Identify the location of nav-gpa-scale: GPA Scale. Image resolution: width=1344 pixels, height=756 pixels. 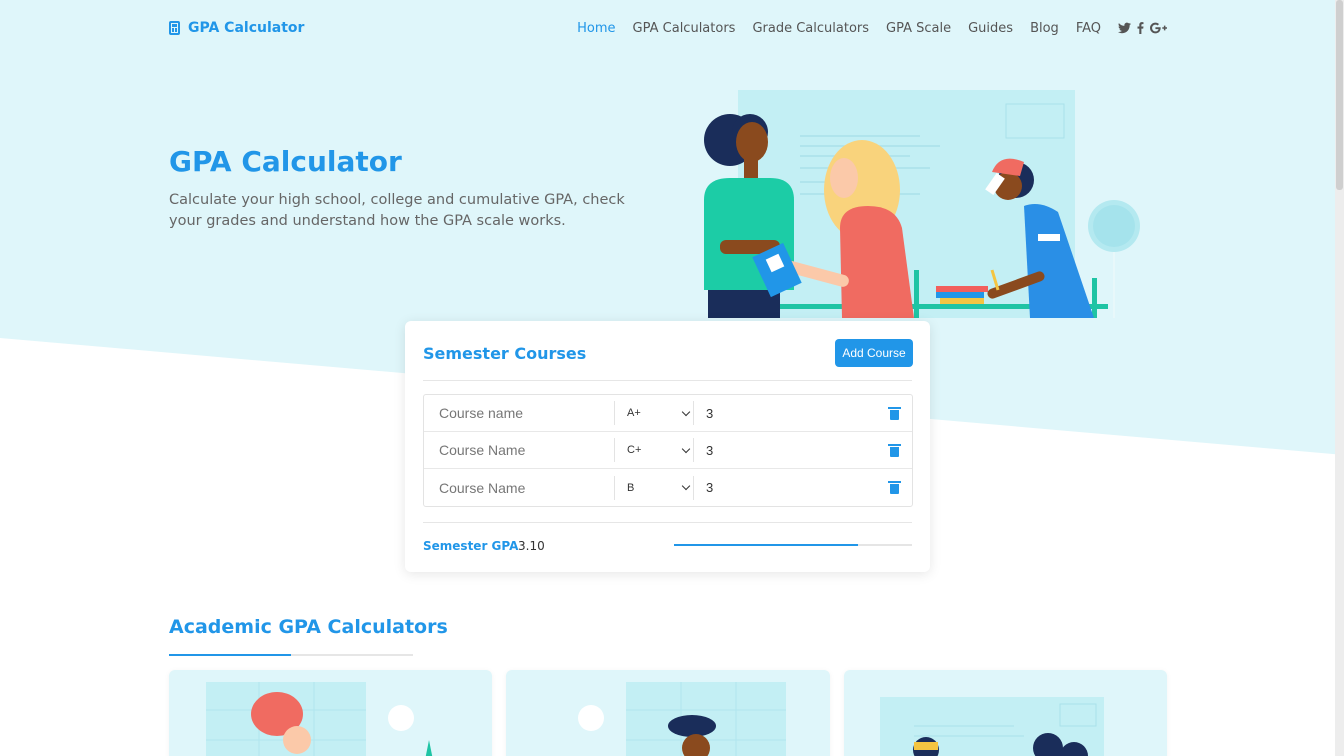
(918, 28).